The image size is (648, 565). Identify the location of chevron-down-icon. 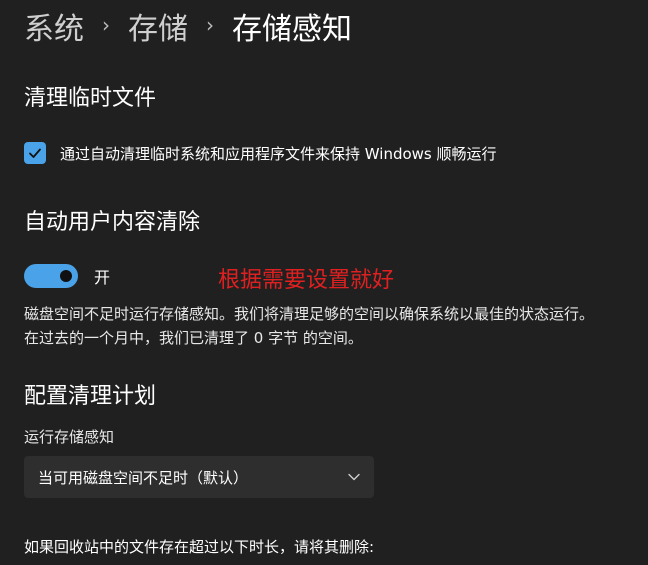
(354, 477).